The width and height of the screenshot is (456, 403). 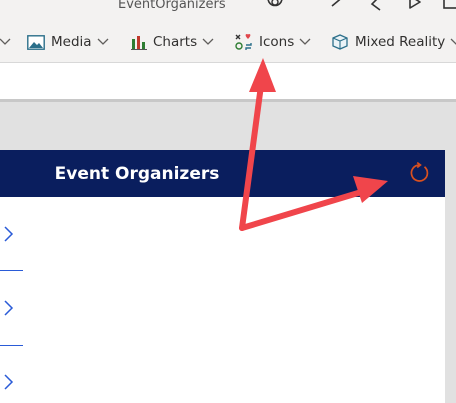 I want to click on undo-icon, so click(x=339, y=7).